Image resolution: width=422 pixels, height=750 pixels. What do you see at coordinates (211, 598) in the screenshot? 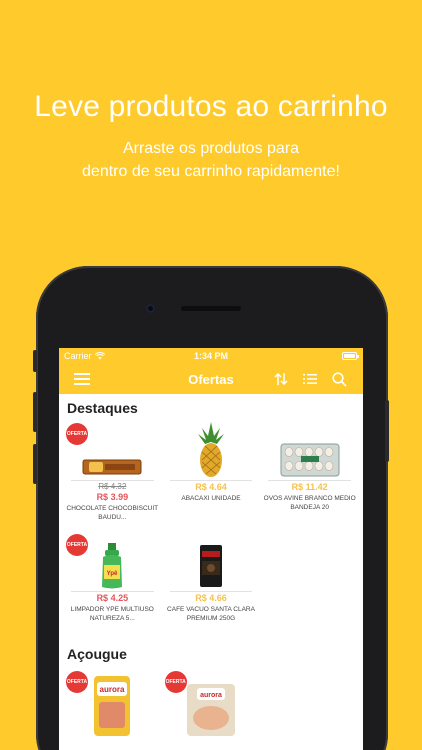
I see `product-price: R$ 4.66` at bounding box center [211, 598].